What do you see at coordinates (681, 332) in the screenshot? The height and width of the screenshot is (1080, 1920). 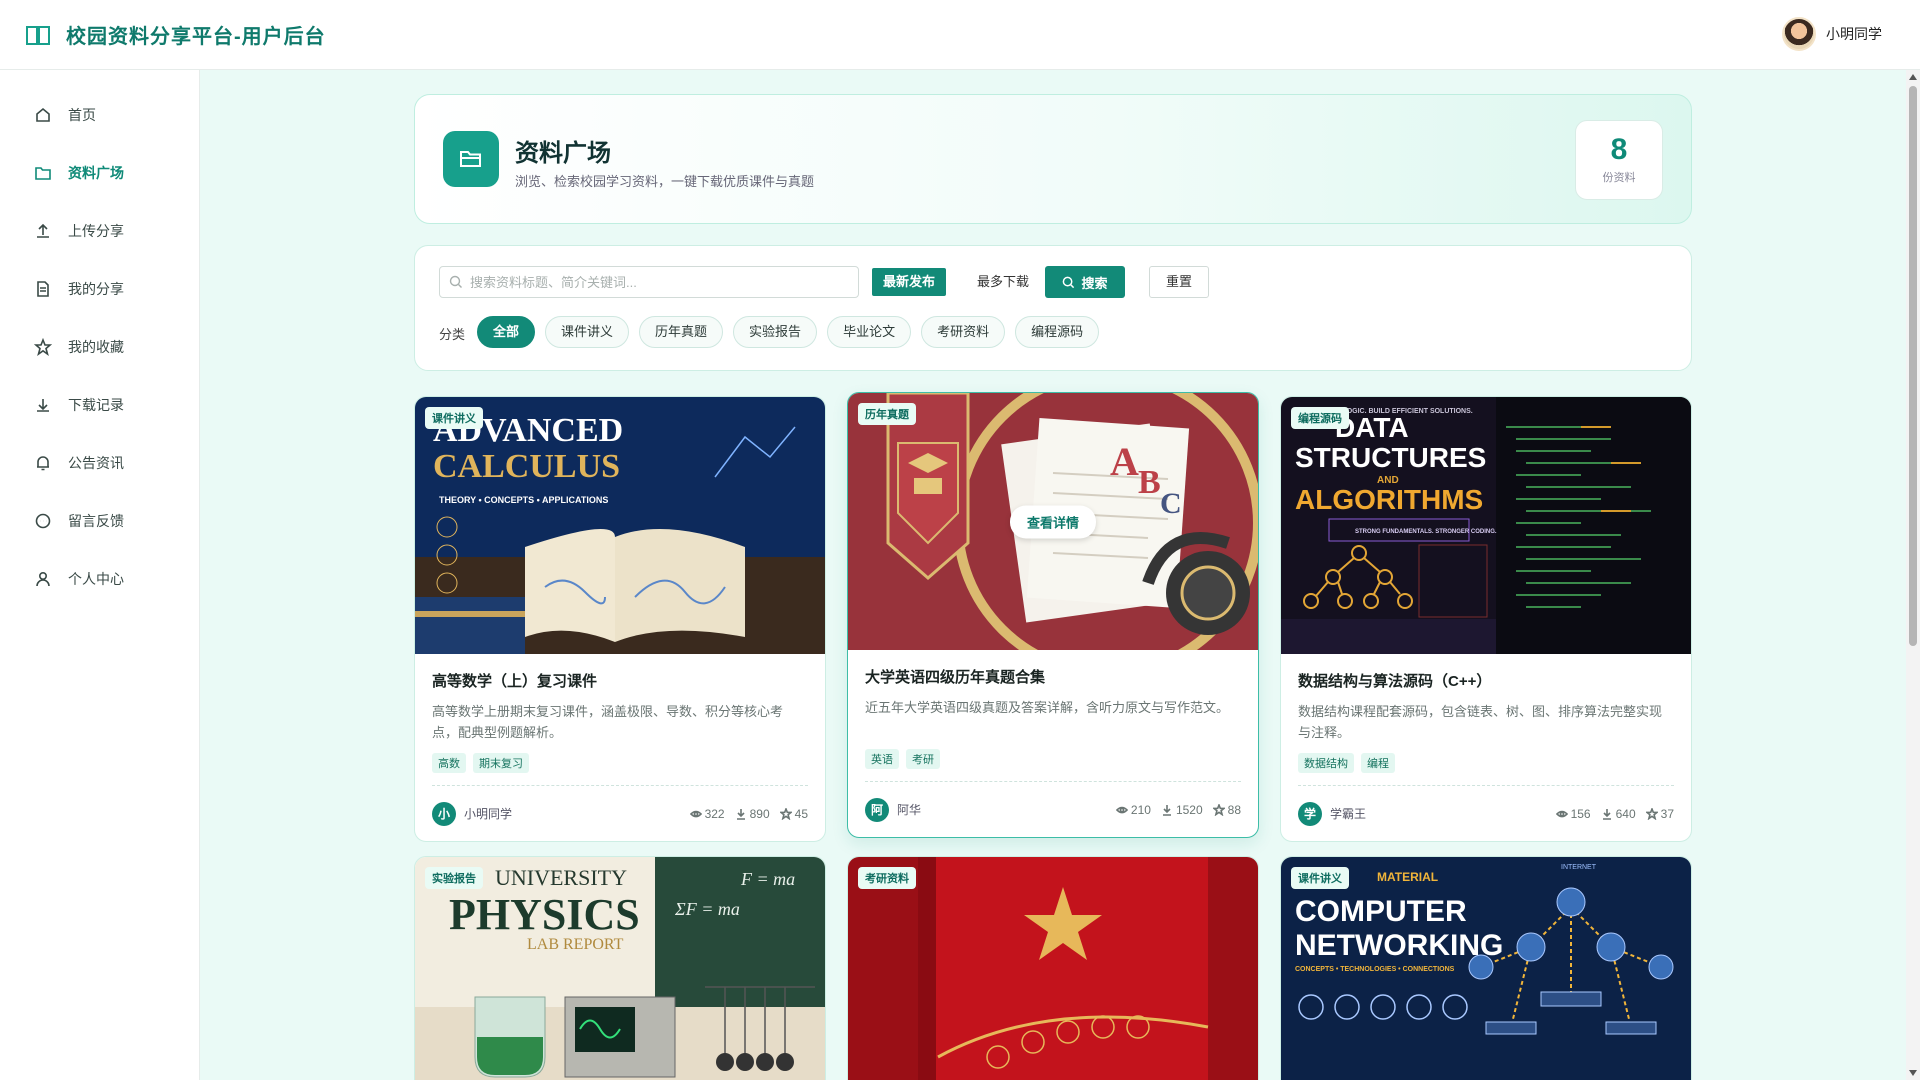 I see `category-chip-past-exams: 历年真题` at bounding box center [681, 332].